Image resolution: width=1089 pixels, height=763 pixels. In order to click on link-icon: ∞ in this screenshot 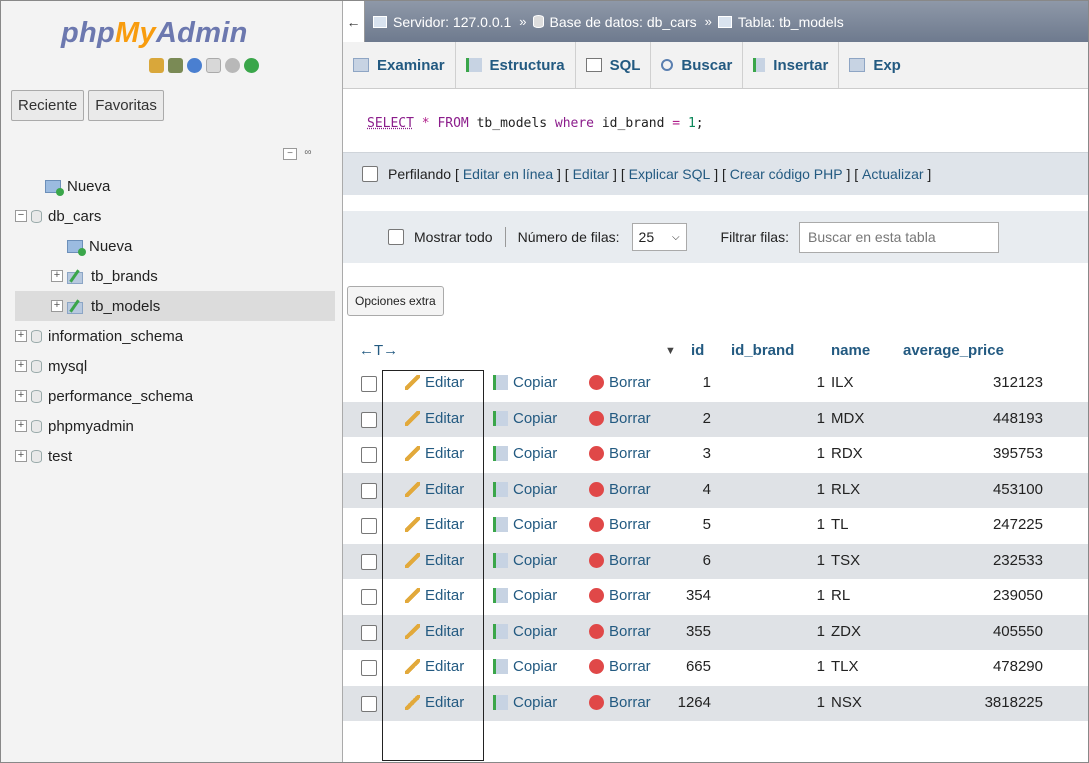, I will do `click(308, 154)`.